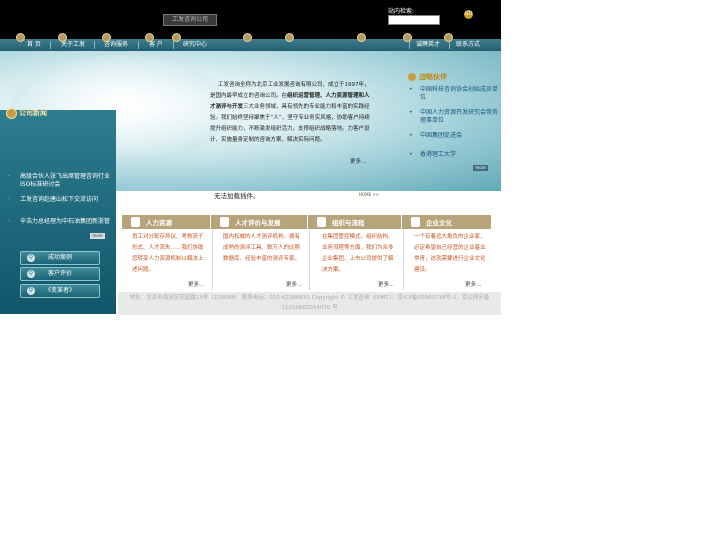  What do you see at coordinates (34, 45) in the screenshot?
I see `nav-home: 首 页` at bounding box center [34, 45].